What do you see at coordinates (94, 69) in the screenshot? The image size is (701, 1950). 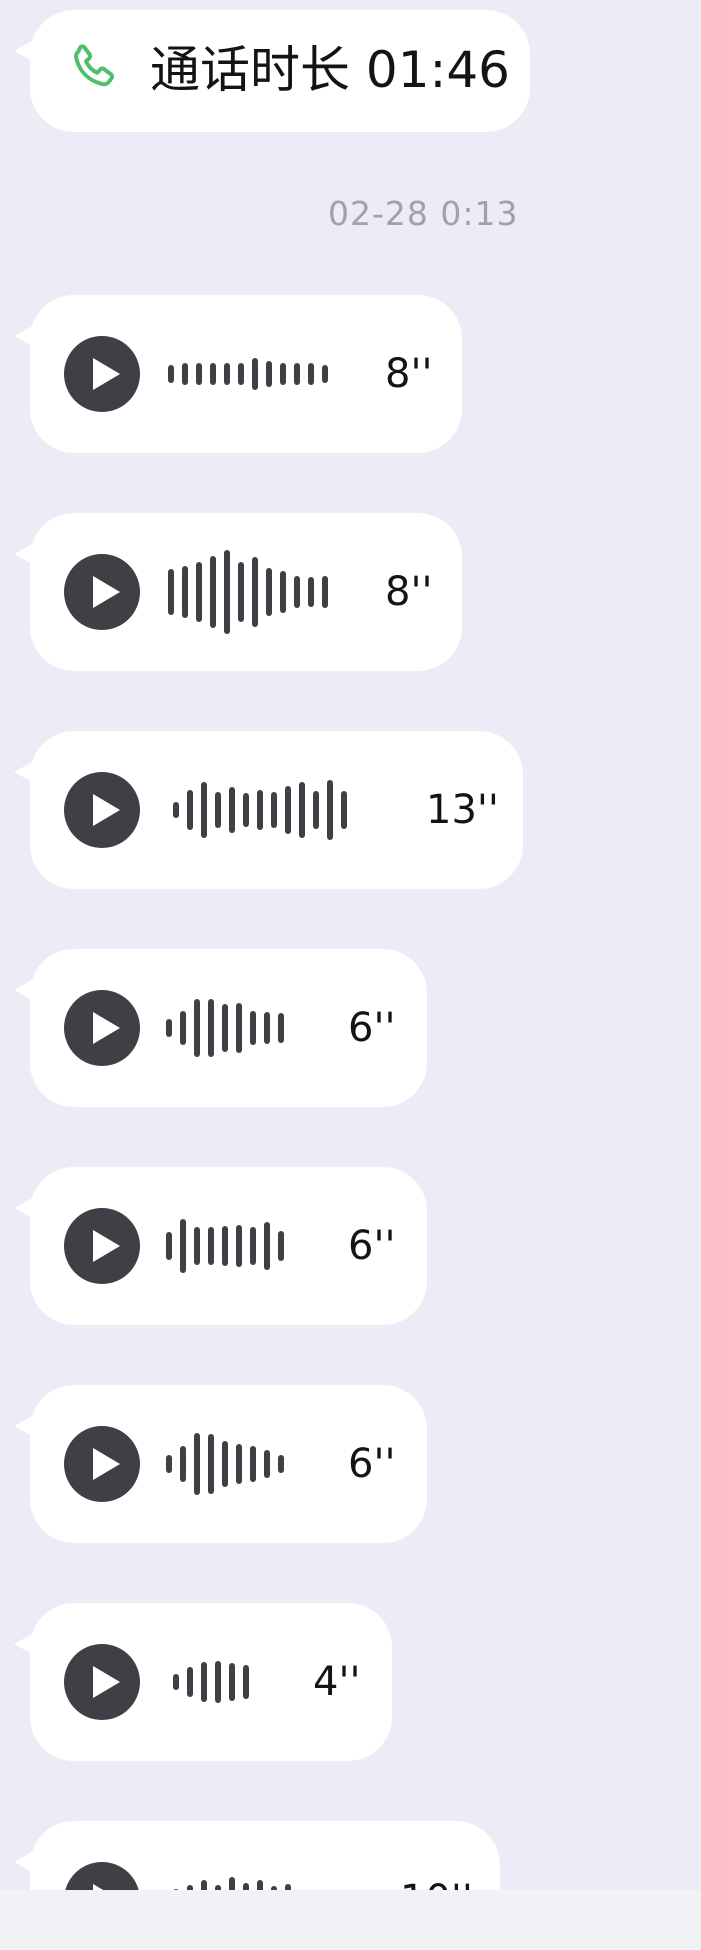 I see `phone-icon` at bounding box center [94, 69].